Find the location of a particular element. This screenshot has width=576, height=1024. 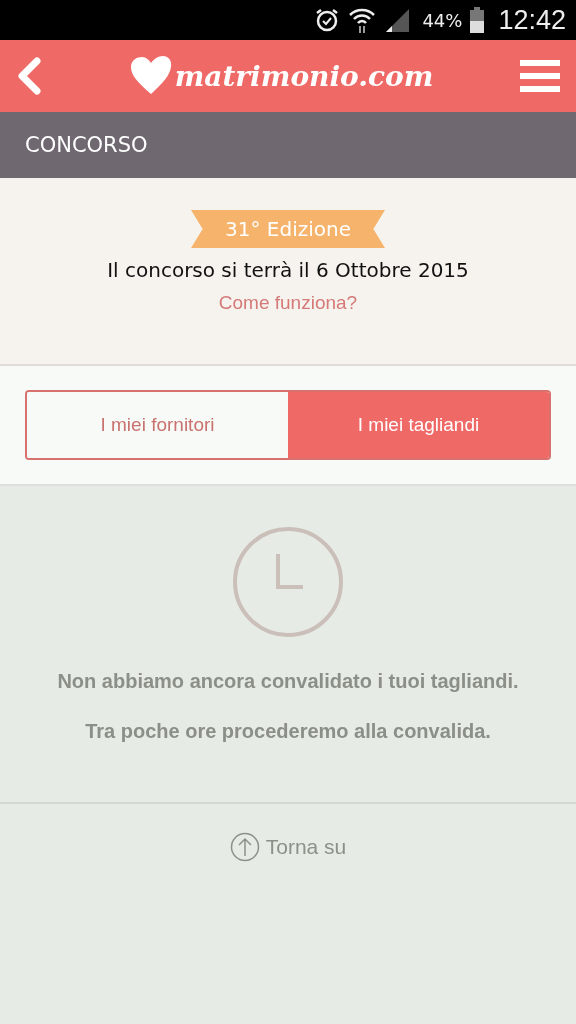

signal-icon is located at coordinates (397, 20).